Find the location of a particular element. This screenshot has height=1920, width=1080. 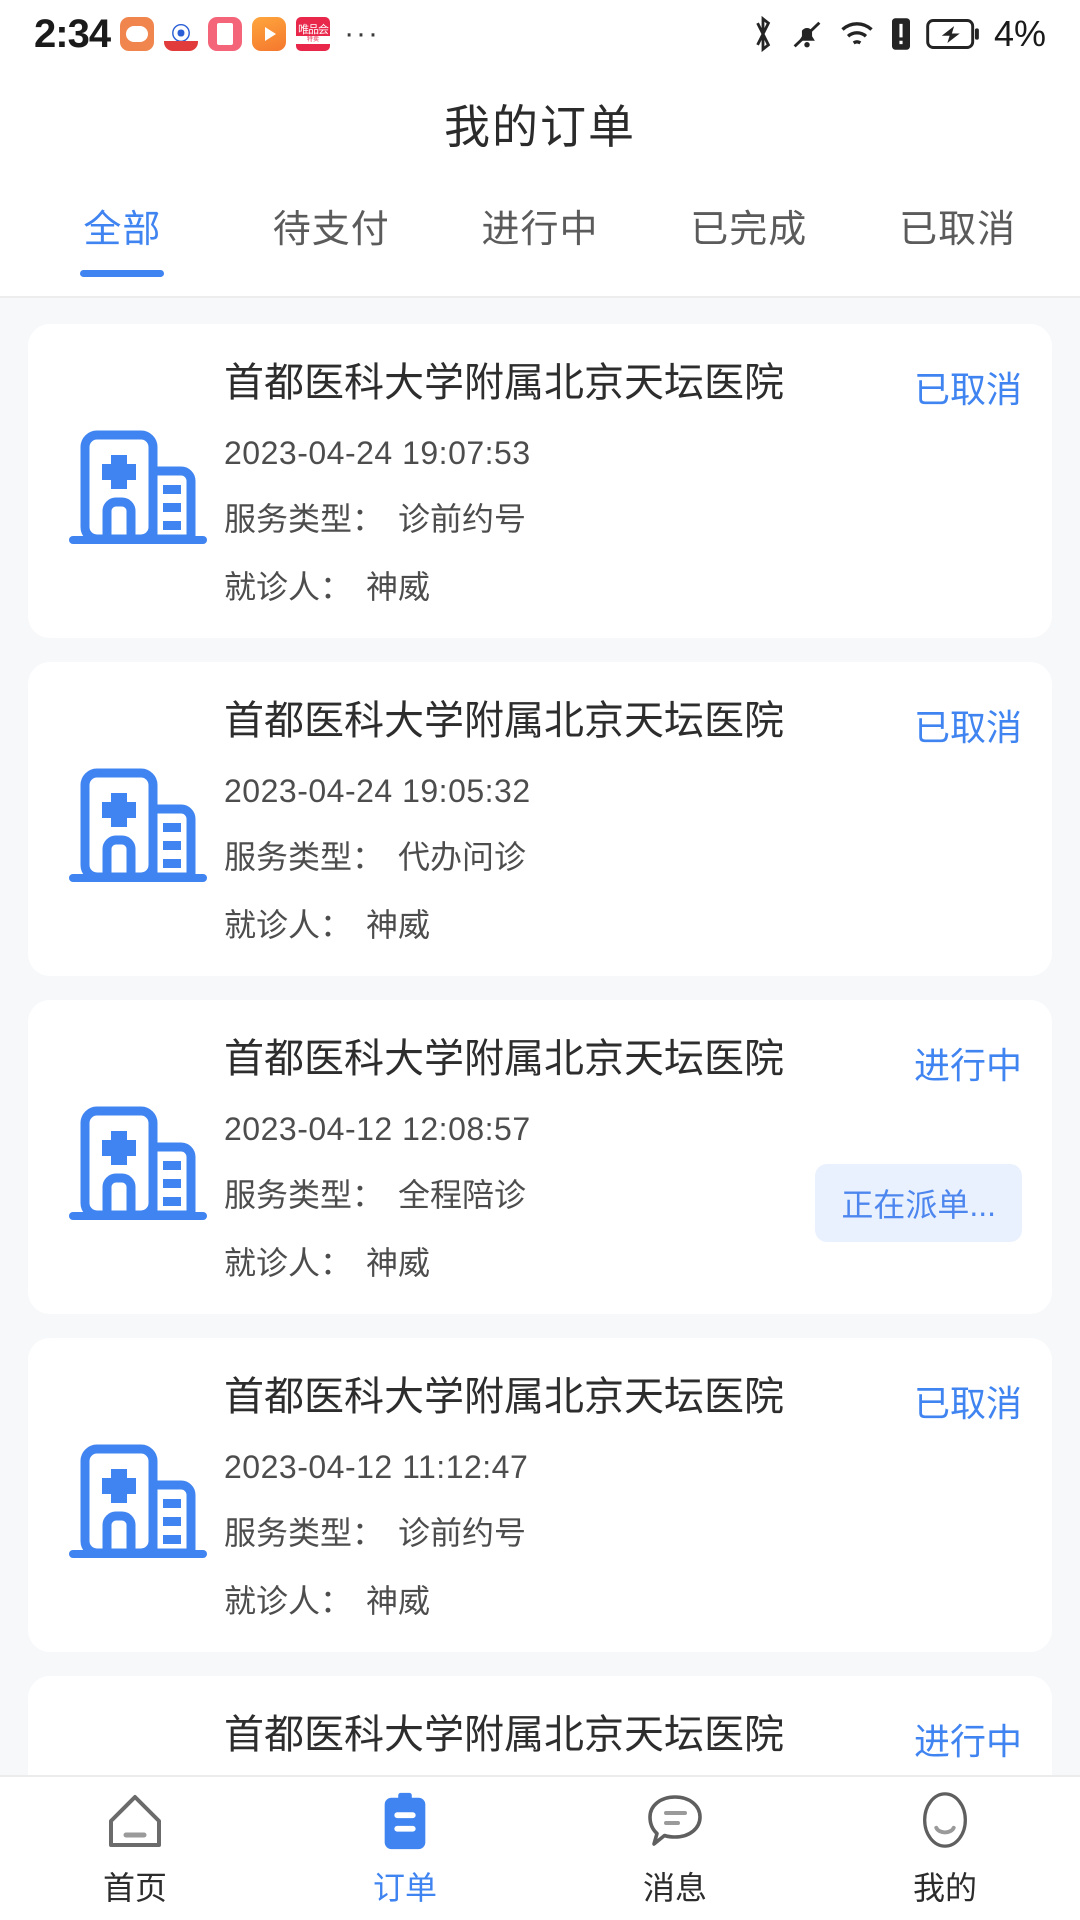

tab-completed-label: 已完成 is located at coordinates (749, 230).